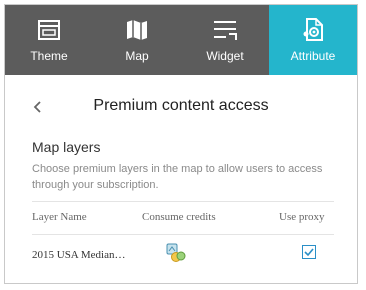 This screenshot has height=290, width=366. Describe the element at coordinates (225, 56) in the screenshot. I see `tab-widget-label: Widget` at that location.